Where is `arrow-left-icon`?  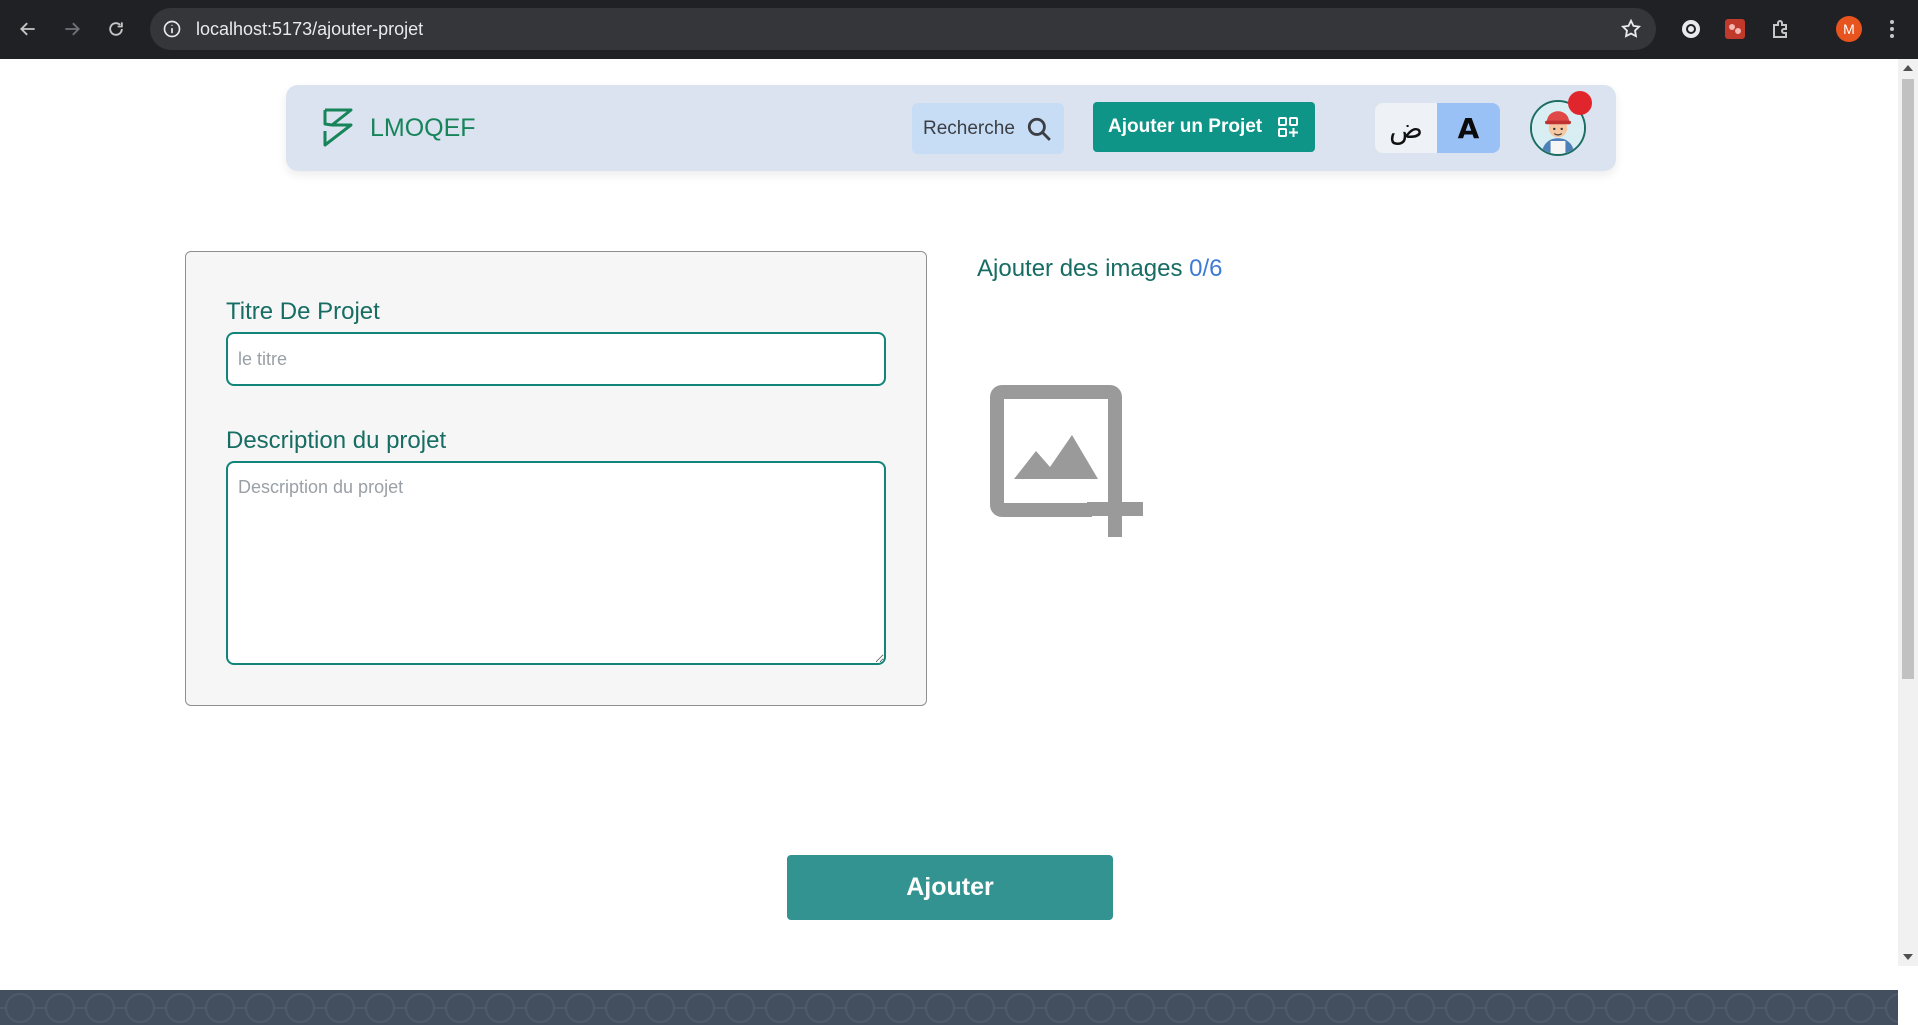
arrow-left-icon is located at coordinates (27, 29).